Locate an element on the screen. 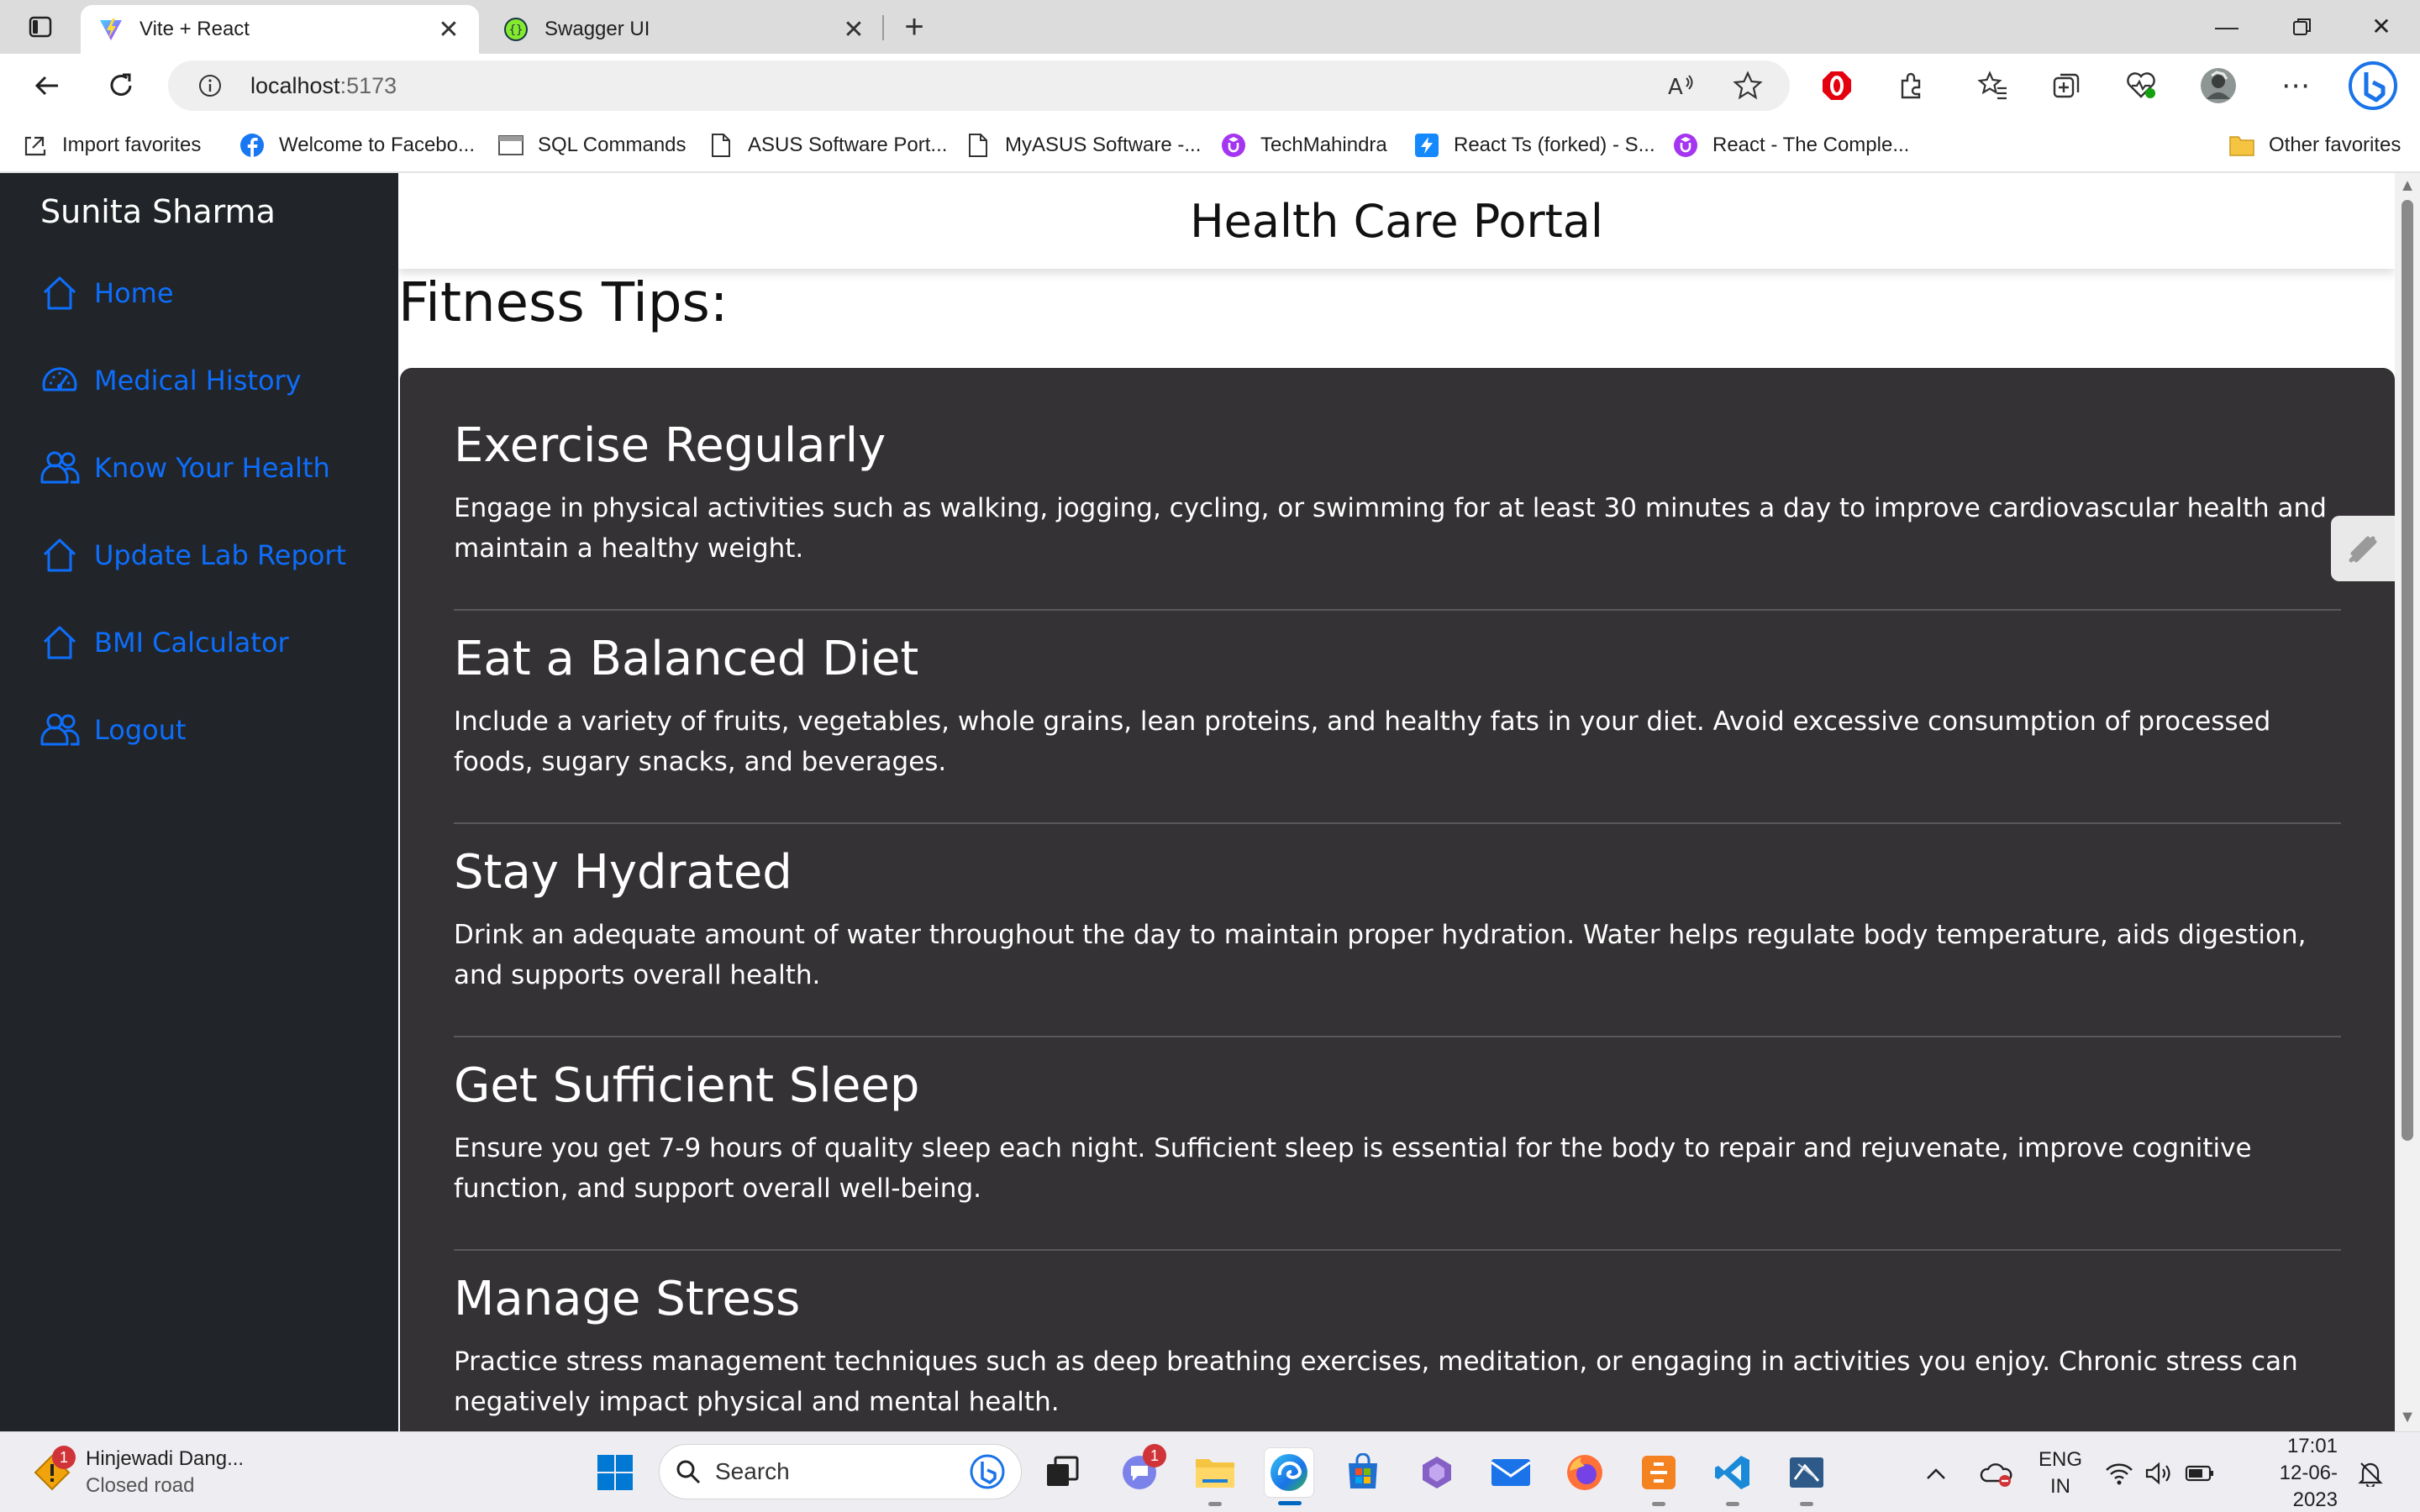 This screenshot has width=2420, height=1512. close-window-button: ✕ is located at coordinates (2382, 27).